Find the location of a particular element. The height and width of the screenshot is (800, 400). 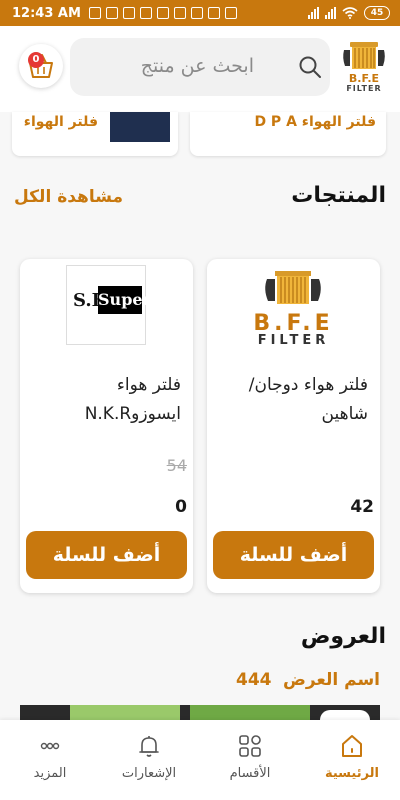

nav-more: المزيد is located at coordinates (50, 756).